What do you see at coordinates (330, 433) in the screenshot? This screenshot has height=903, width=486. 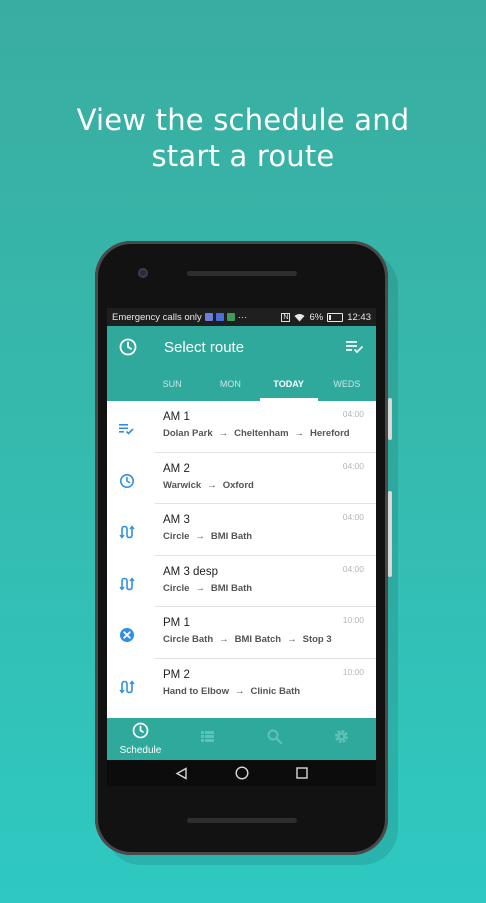 I see `stop: Hereford` at bounding box center [330, 433].